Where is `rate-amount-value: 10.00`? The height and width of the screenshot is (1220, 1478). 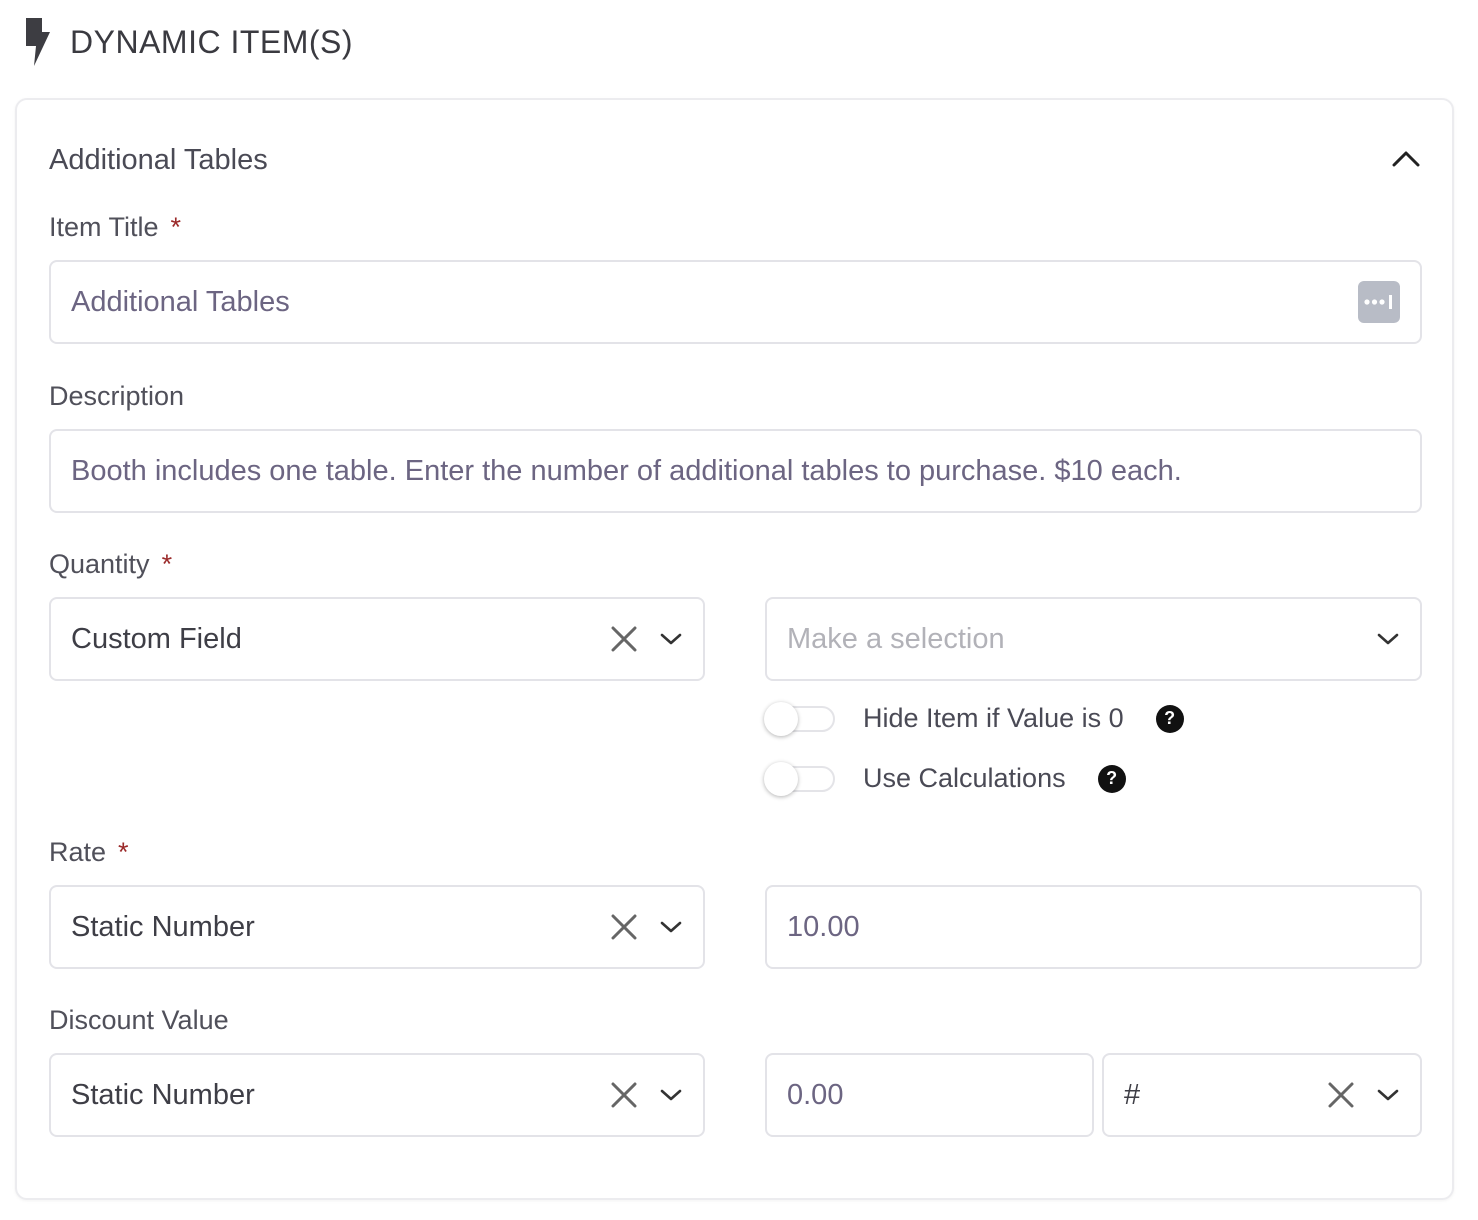 rate-amount-value: 10.00 is located at coordinates (823, 926).